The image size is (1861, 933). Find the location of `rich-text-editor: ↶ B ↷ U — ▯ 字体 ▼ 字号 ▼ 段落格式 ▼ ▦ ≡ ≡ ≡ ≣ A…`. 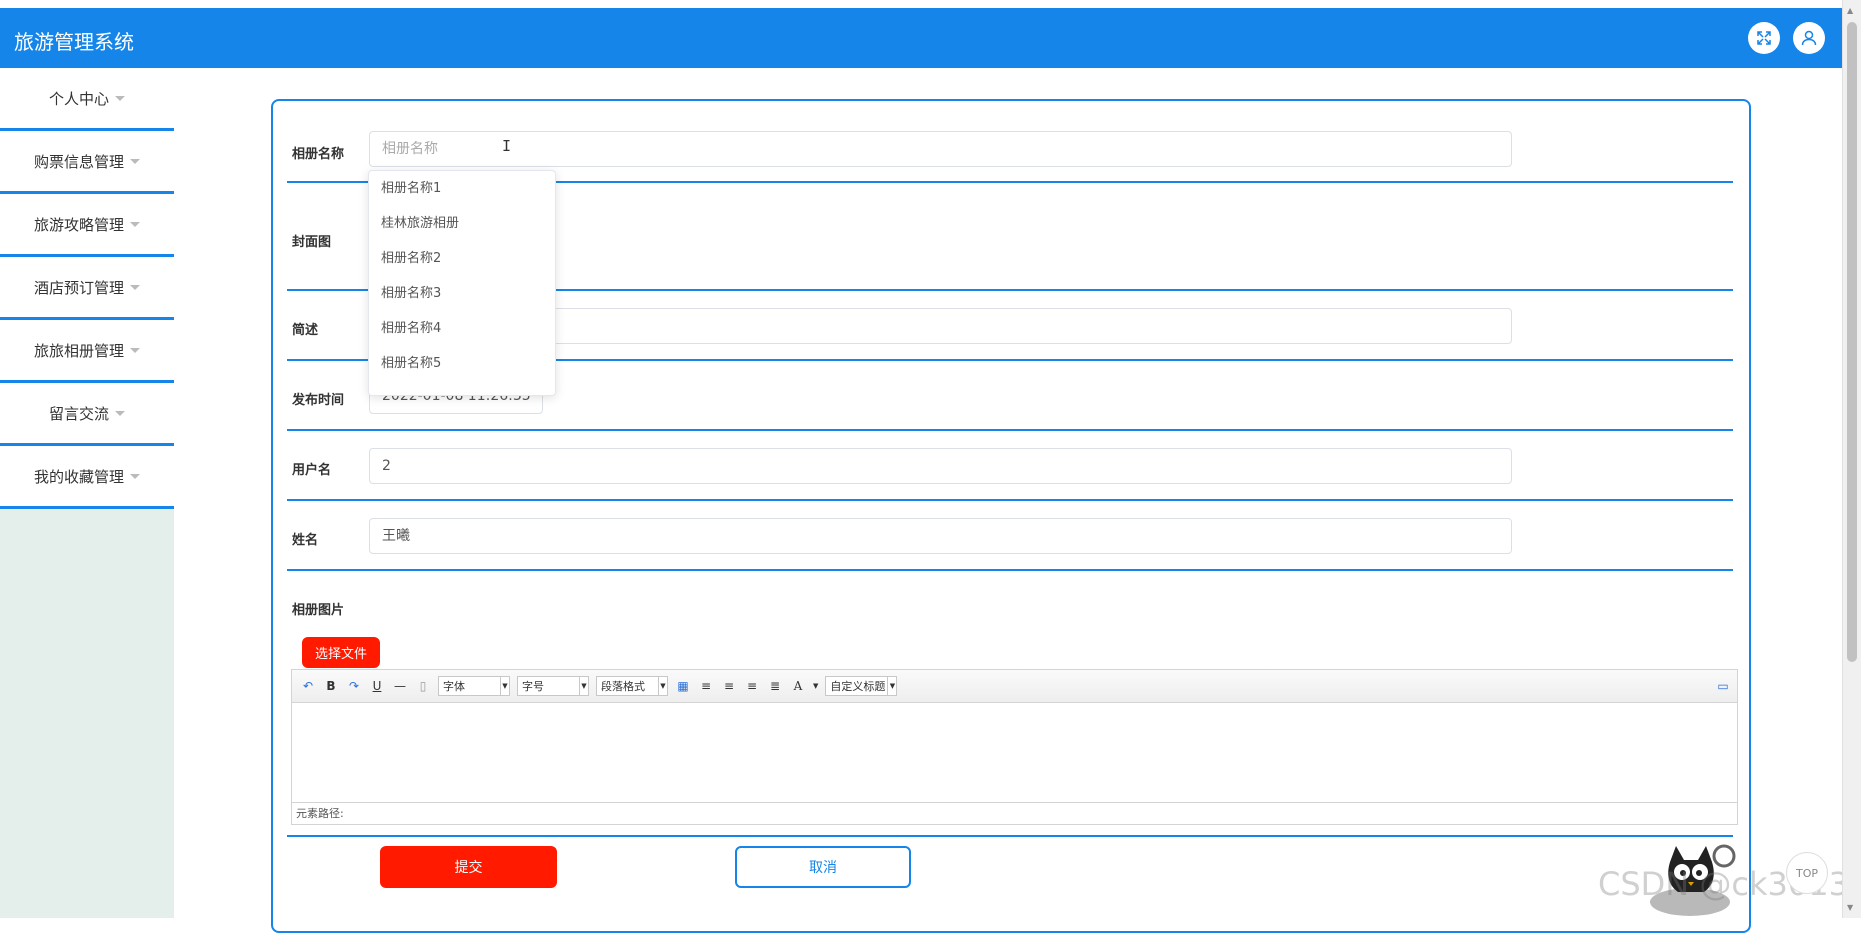

rich-text-editor: ↶ B ↷ U — ▯ 字体 ▼ 字号 ▼ 段落格式 ▼ ▦ ≡ ≡ ≡ ≣ A… is located at coordinates (1014, 747).